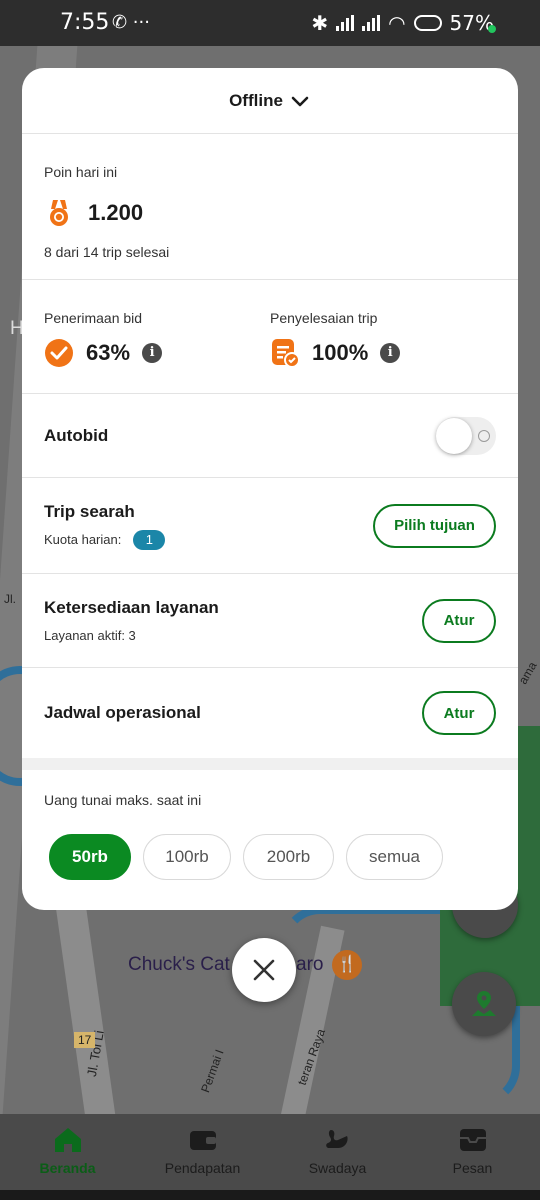 The width and height of the screenshot is (540, 1200). I want to click on map-pin-icon, so click(484, 1003).